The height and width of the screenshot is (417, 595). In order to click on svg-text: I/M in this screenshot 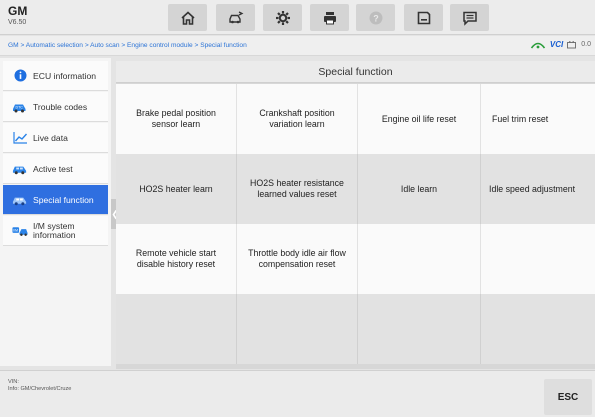, I will do `click(15, 231)`.